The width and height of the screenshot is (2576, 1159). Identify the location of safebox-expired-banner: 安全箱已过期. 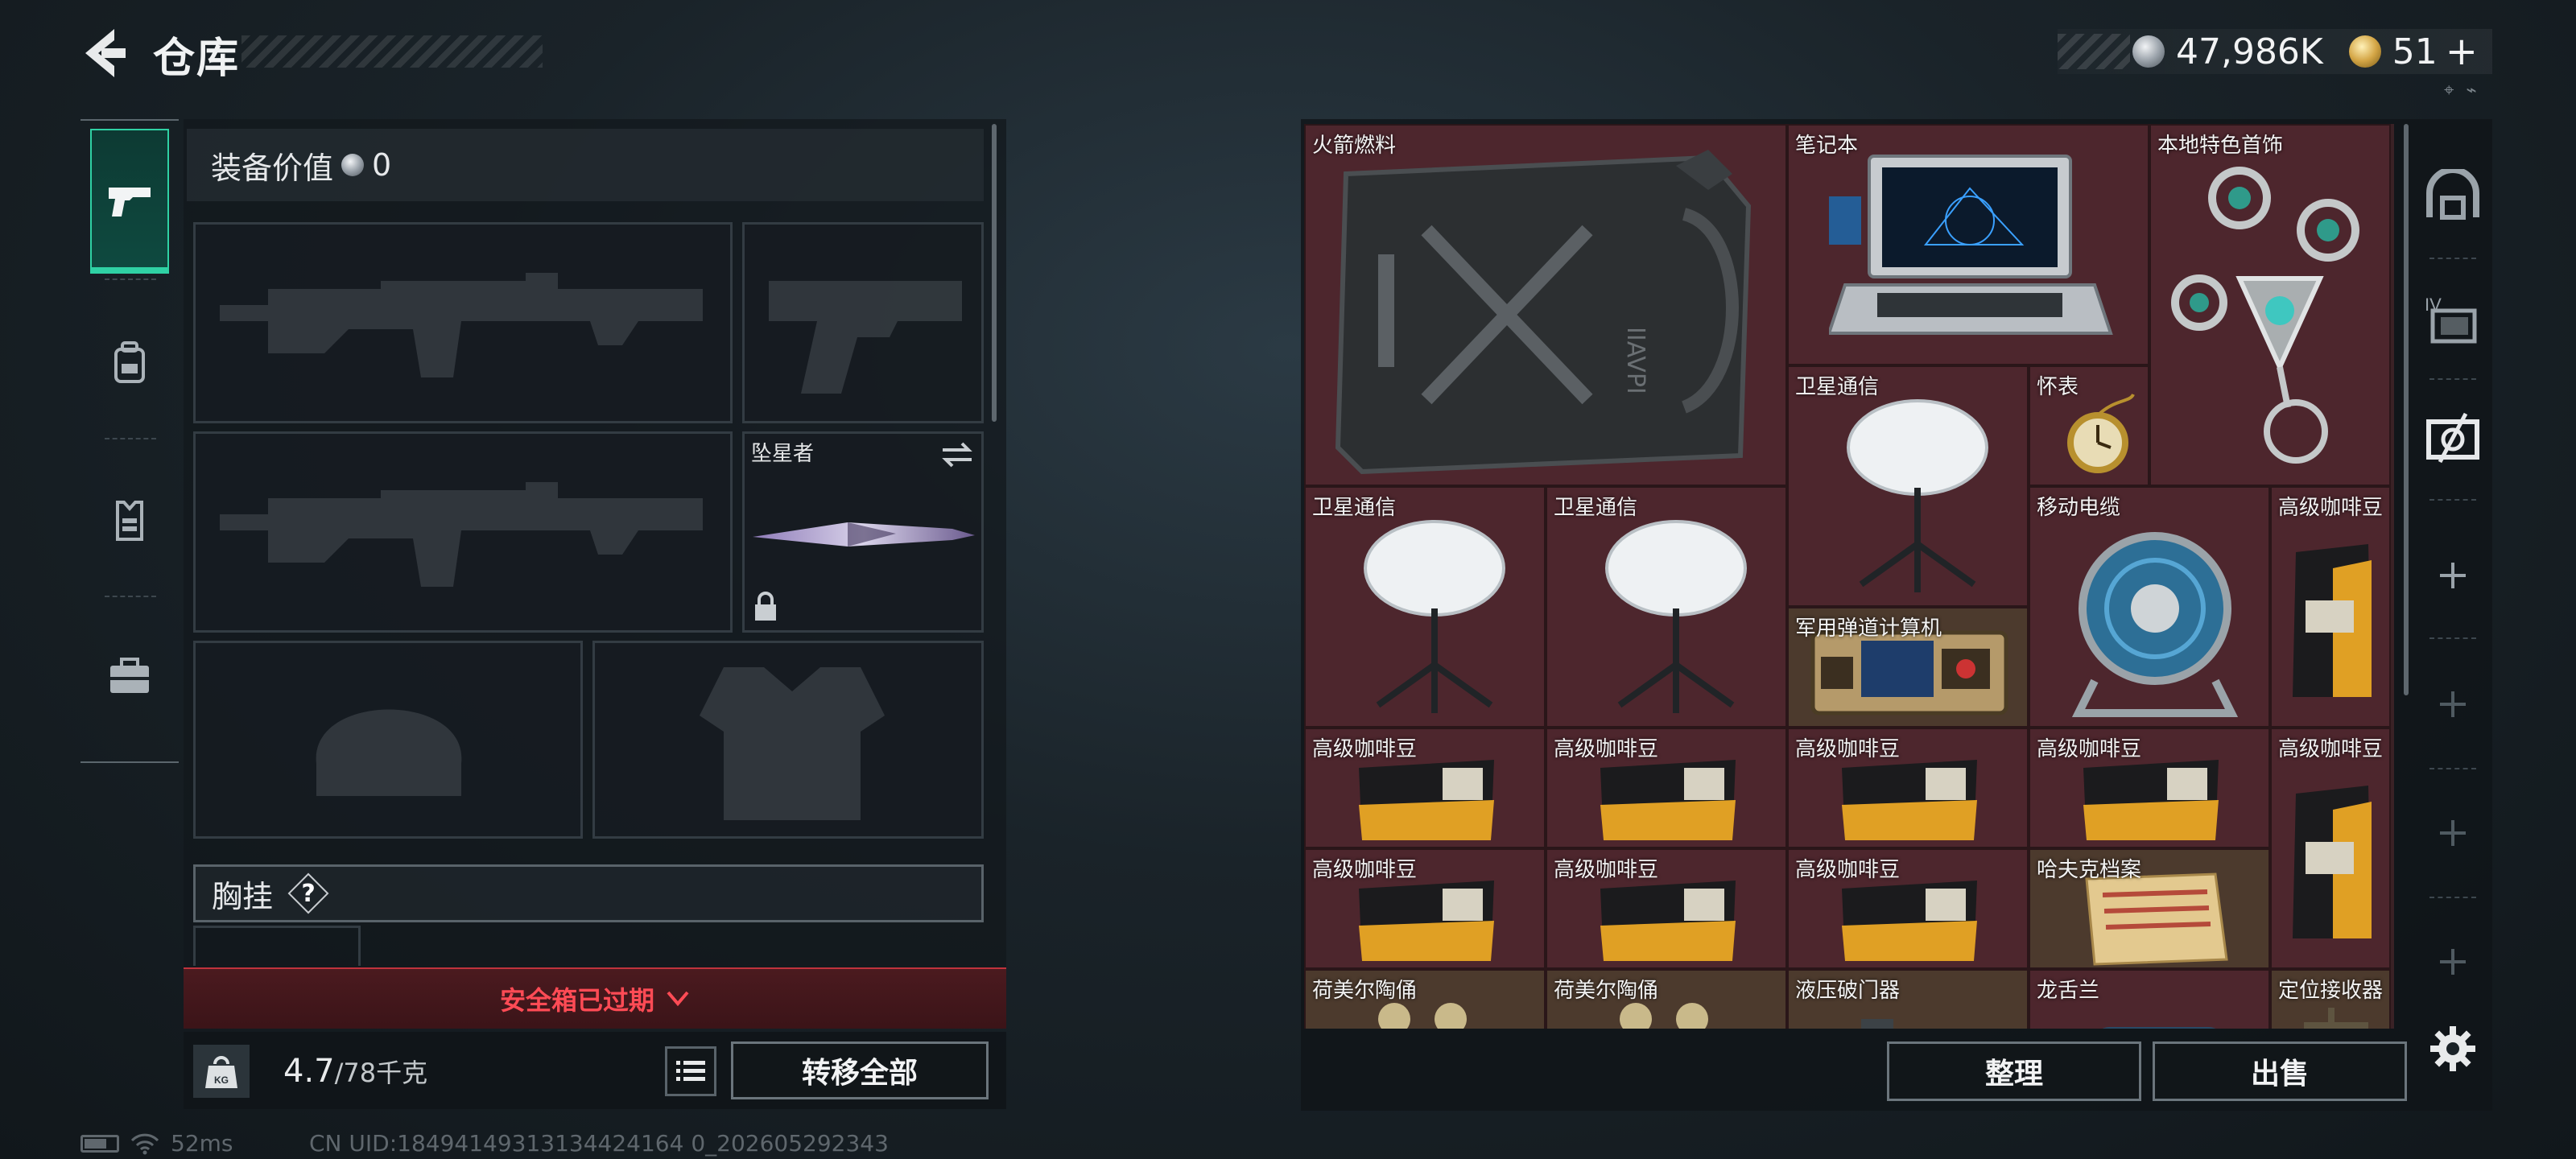
(595, 998).